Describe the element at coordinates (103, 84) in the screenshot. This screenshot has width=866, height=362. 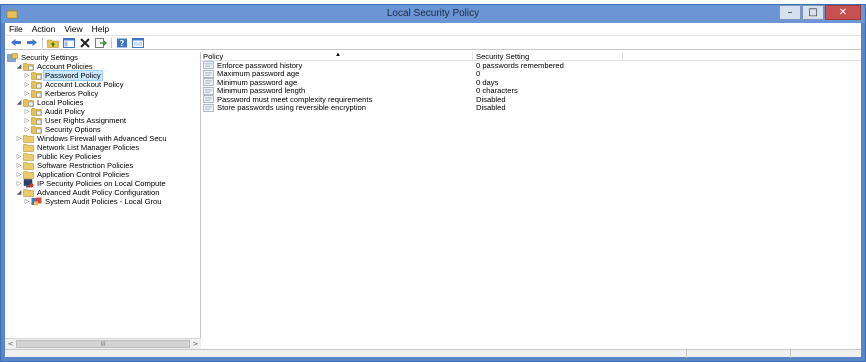
I see `tree-node: ▷ Account Lockout Policy` at that location.